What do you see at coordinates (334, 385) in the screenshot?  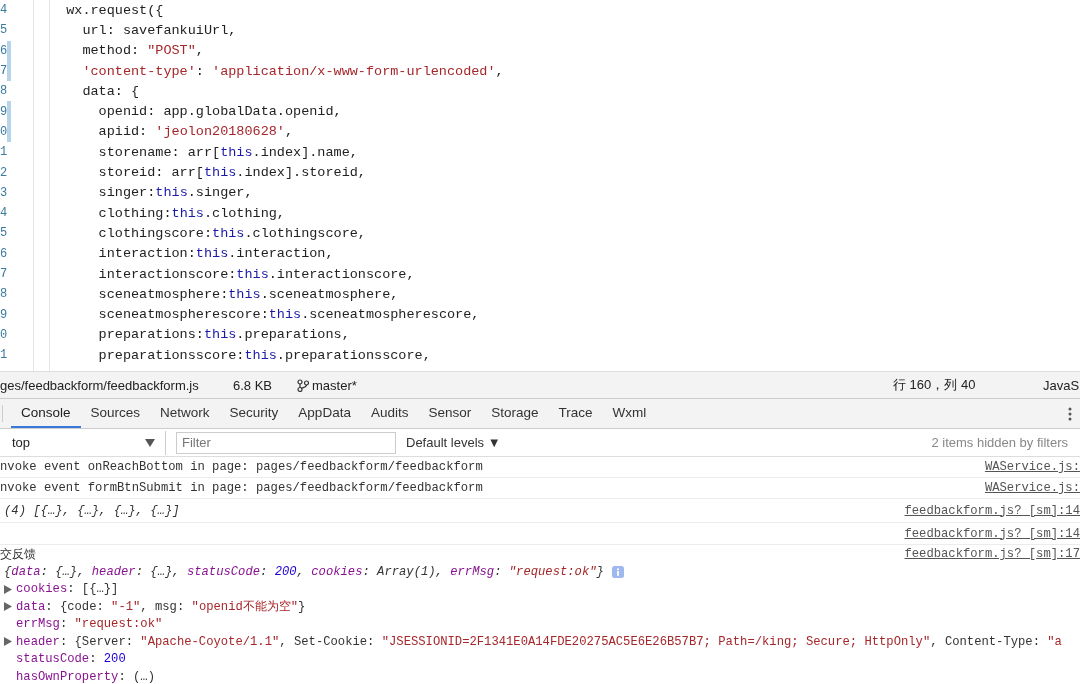 I see `branch-name: master*` at bounding box center [334, 385].